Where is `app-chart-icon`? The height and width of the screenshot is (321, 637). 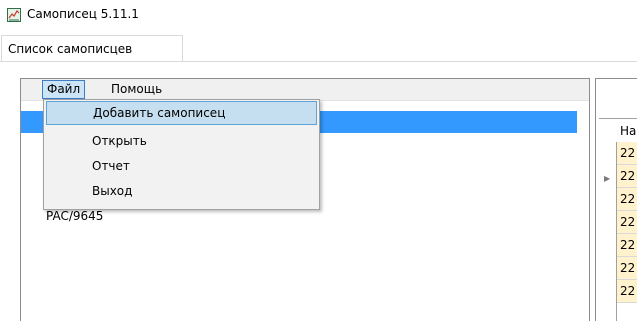
app-chart-icon is located at coordinates (14, 15).